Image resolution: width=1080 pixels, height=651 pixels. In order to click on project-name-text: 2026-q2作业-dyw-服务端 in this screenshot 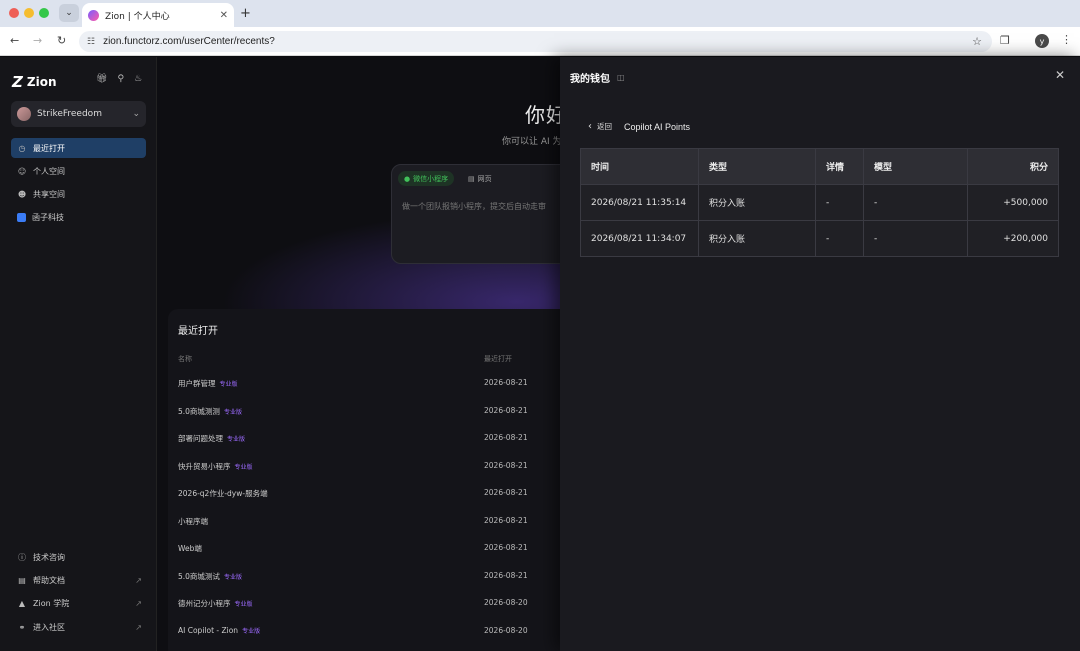, I will do `click(223, 493)`.